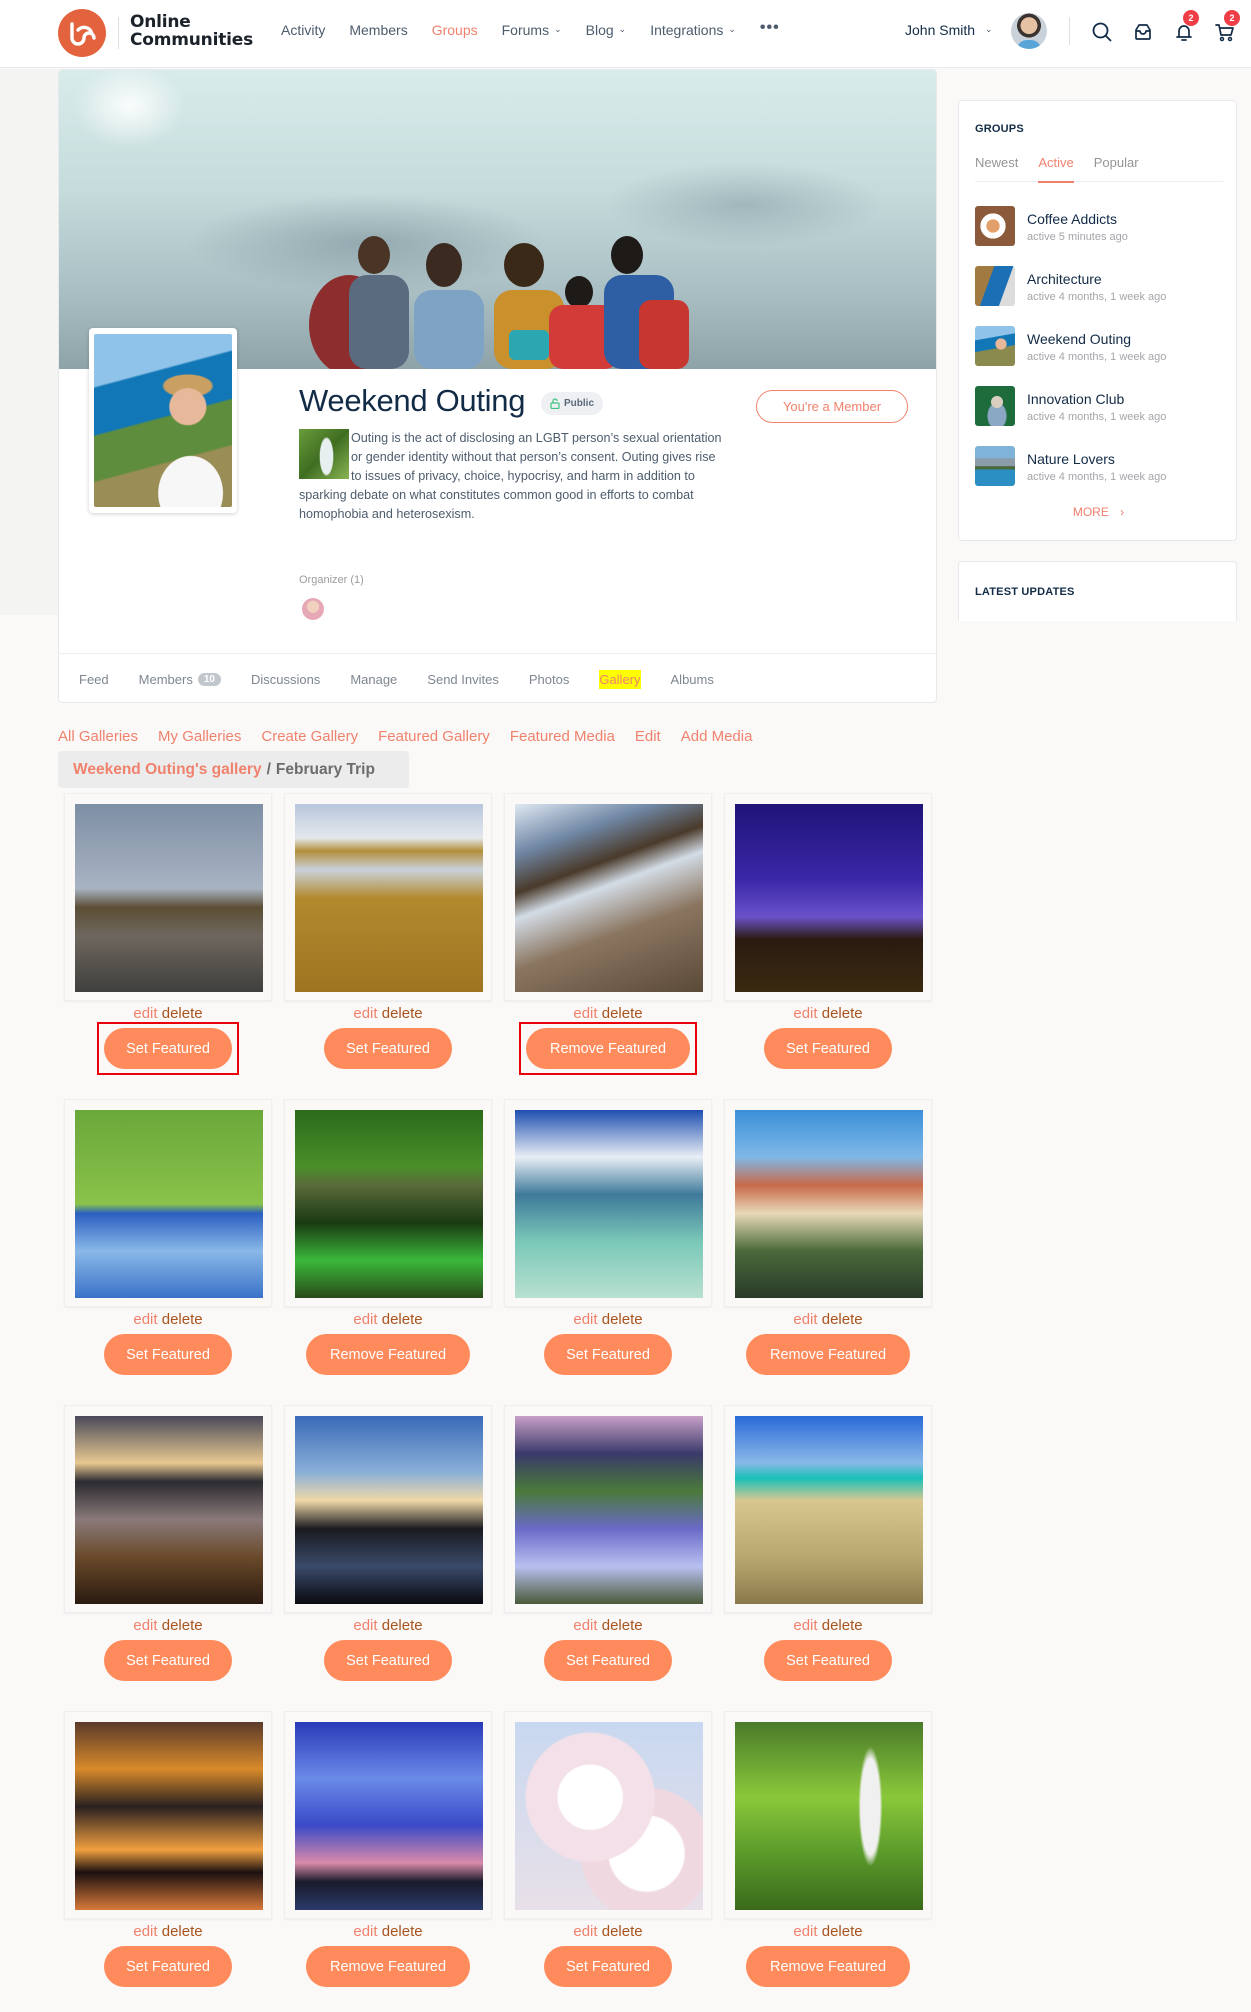  What do you see at coordinates (949, 30) in the screenshot?
I see `user-menu: John Smith ⌄` at bounding box center [949, 30].